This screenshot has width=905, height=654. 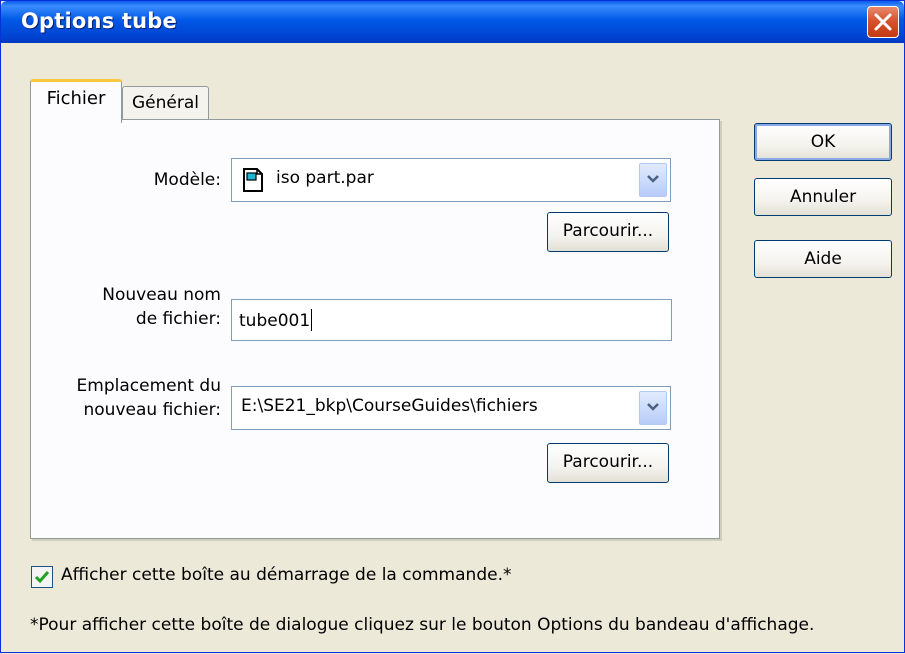 I want to click on tab-general-label: Général, so click(x=165, y=103).